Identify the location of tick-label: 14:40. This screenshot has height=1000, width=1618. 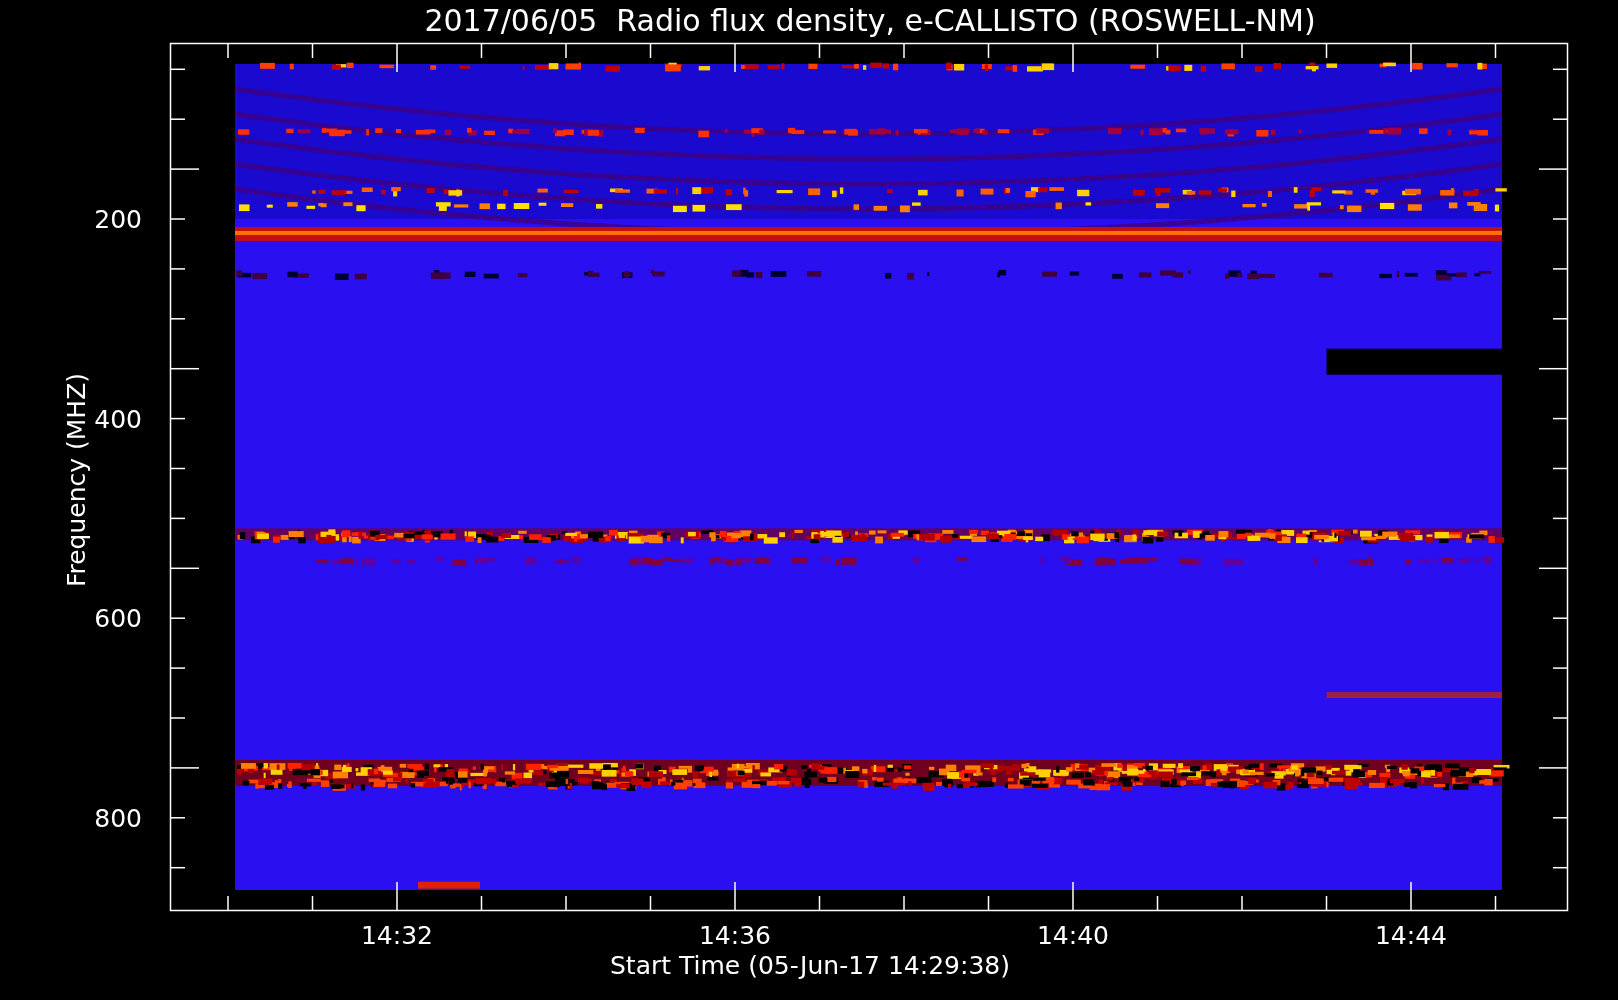
(1073, 935).